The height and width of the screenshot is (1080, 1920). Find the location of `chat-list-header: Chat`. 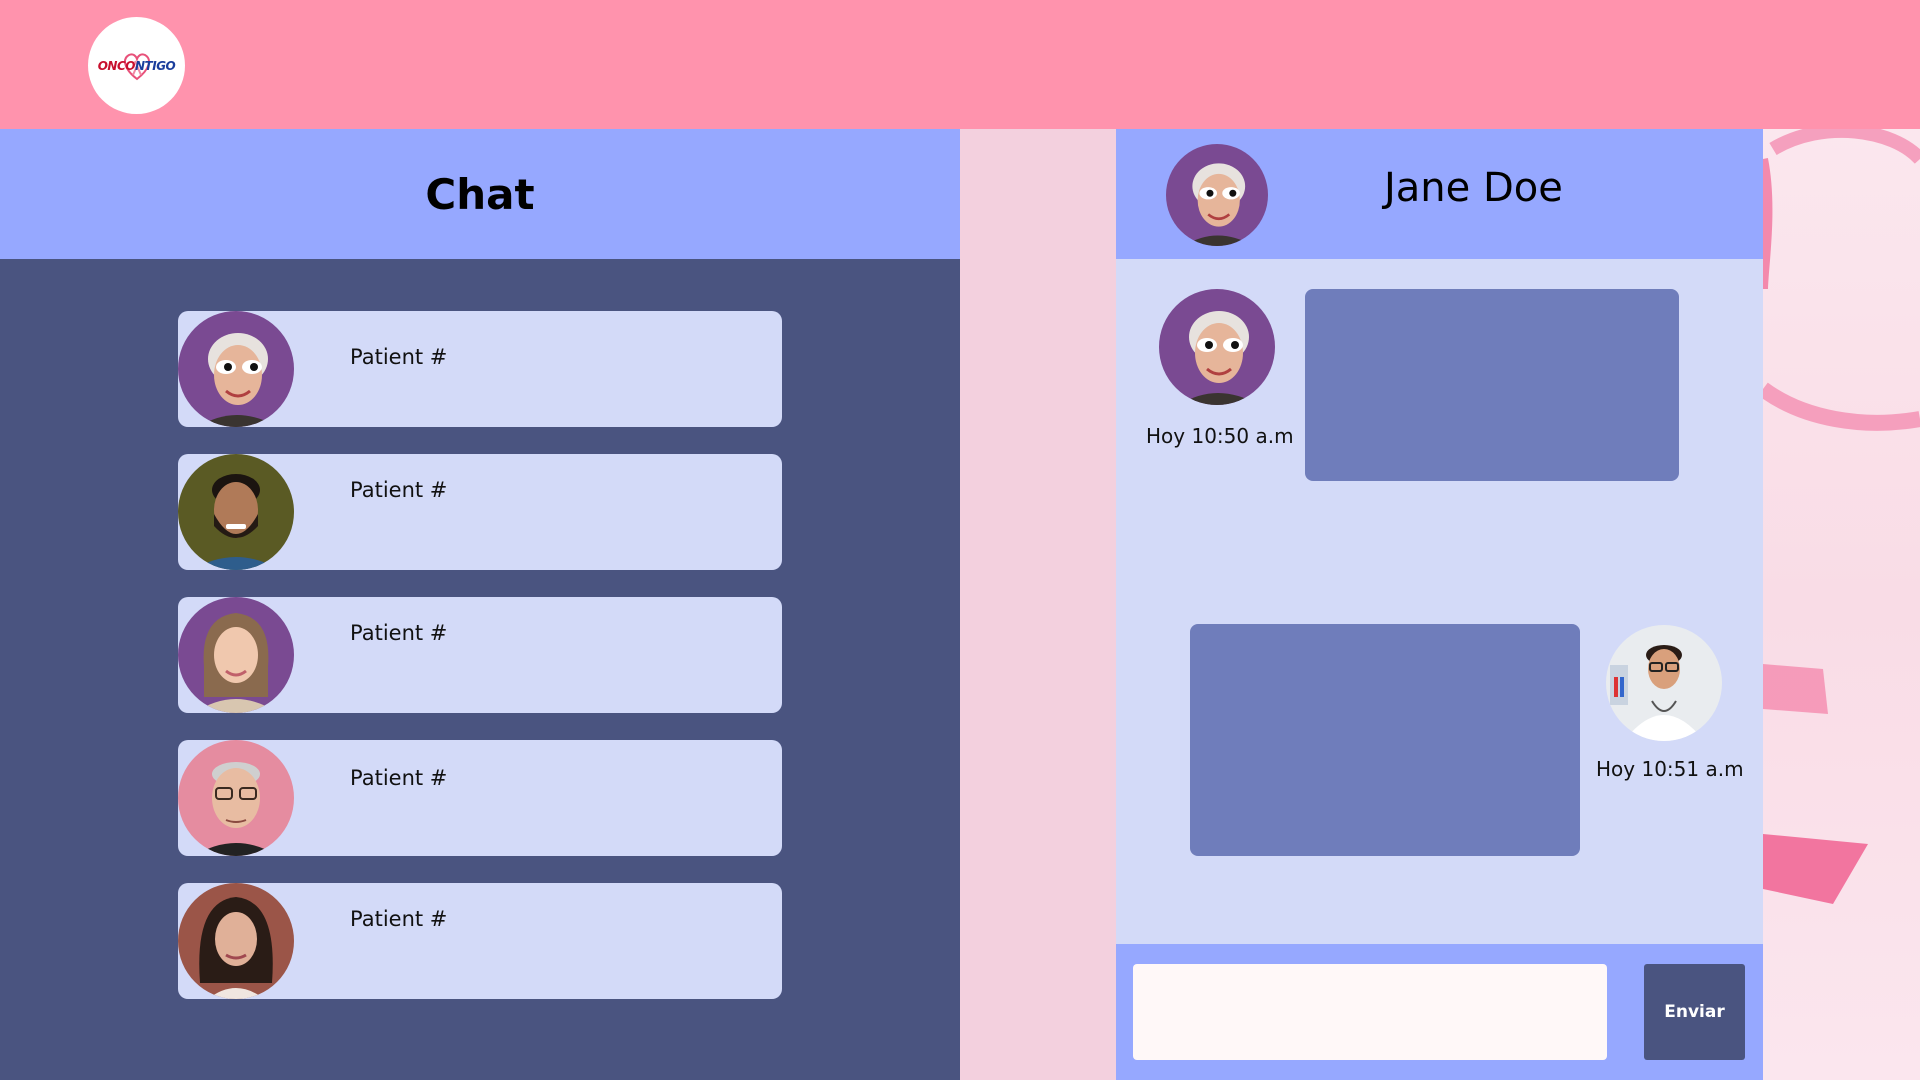

chat-list-header: Chat is located at coordinates (480, 194).